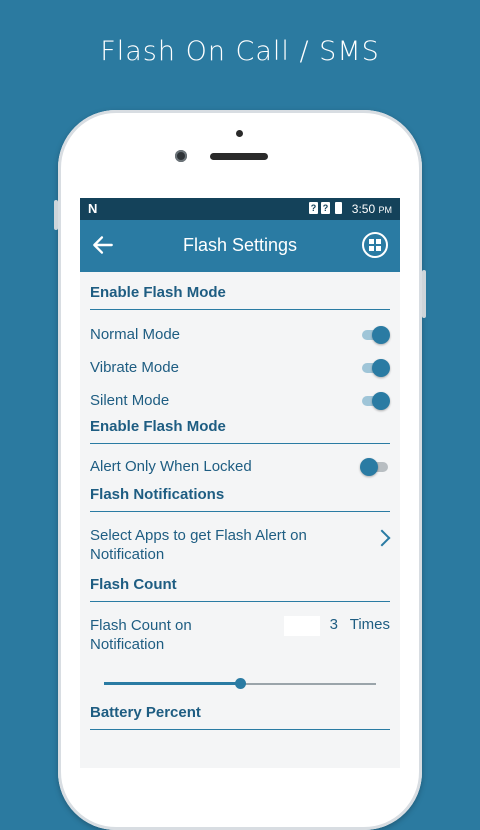 The image size is (480, 830). I want to click on slider-fill, so click(172, 683).